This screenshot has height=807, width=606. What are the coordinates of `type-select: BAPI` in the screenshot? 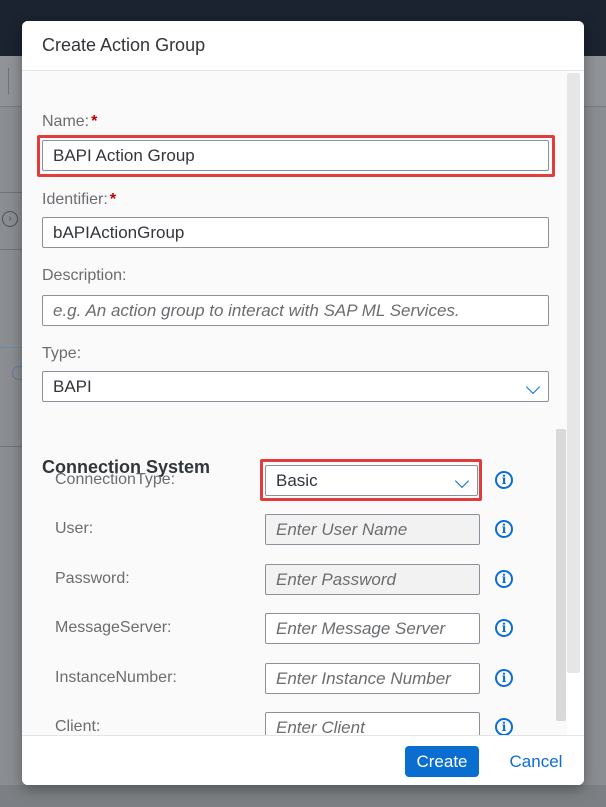 It's located at (295, 386).